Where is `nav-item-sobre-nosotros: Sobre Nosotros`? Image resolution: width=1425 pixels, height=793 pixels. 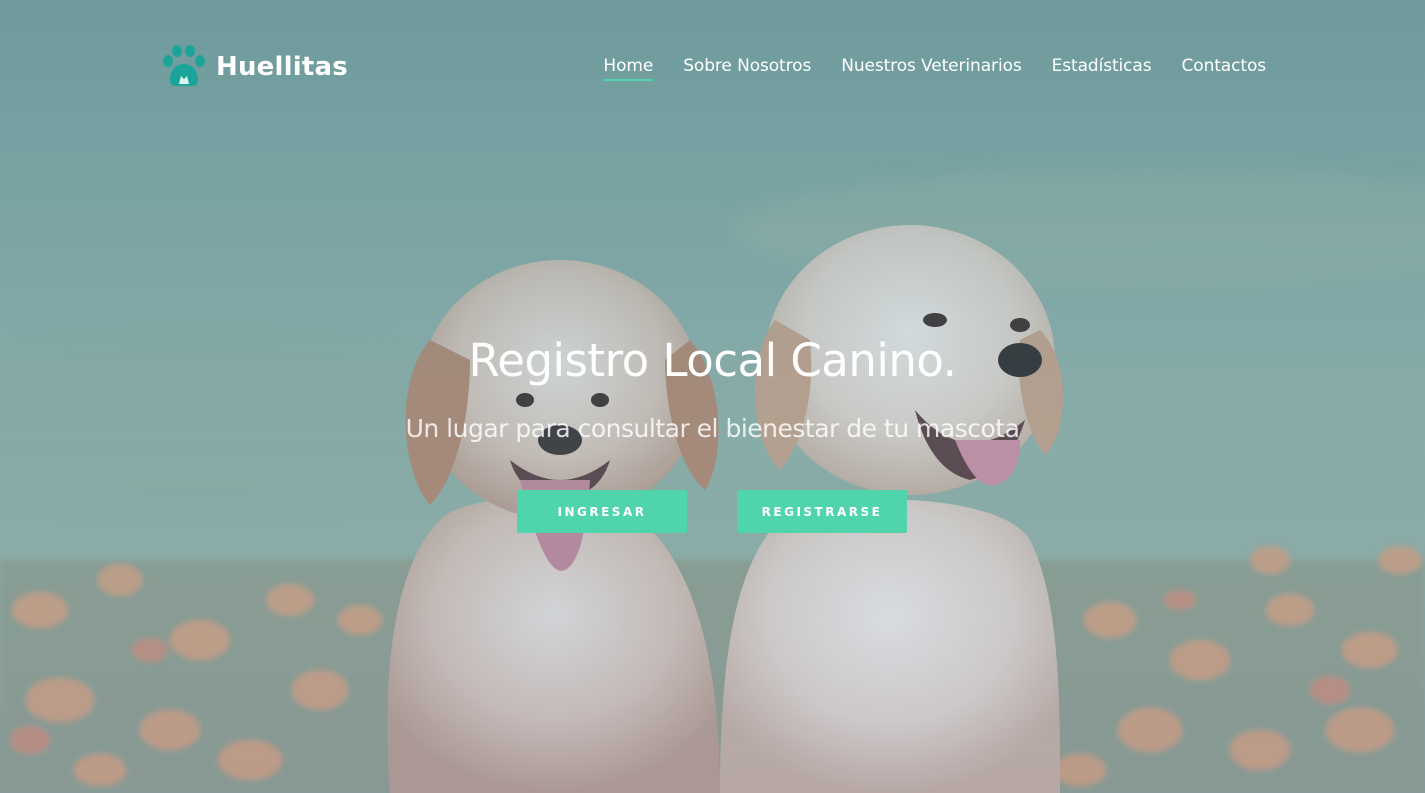
nav-item-sobre-nosotros: Sobre Nosotros is located at coordinates (747, 68).